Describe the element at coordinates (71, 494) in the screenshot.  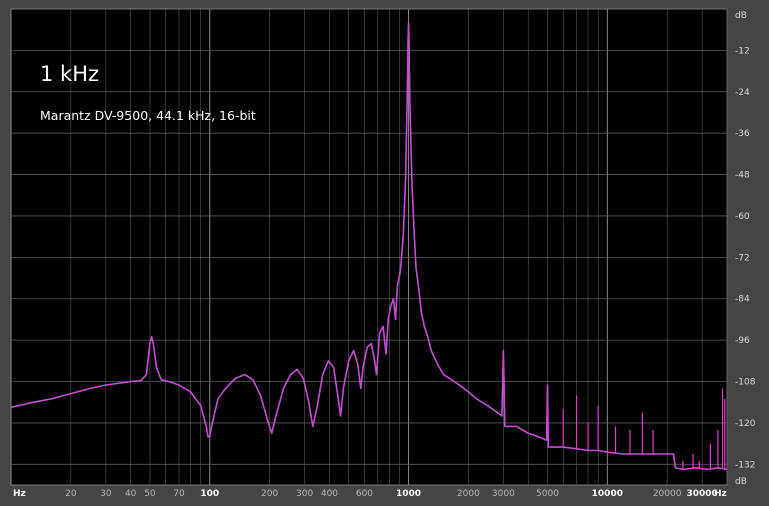
I see `x-tick-label: 20` at that location.